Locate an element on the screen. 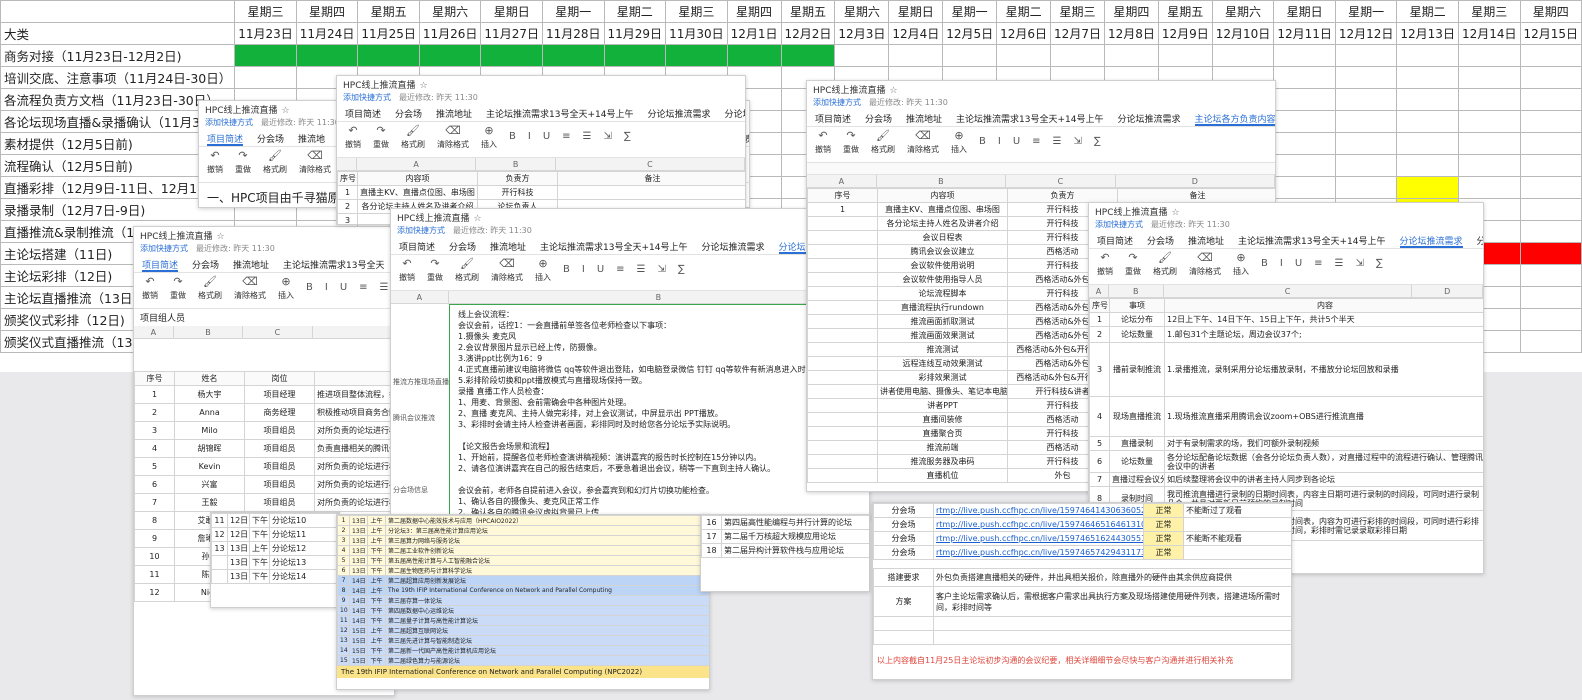 This screenshot has height=700, width=1582. table-cell: 7 is located at coordinates (343, 580).